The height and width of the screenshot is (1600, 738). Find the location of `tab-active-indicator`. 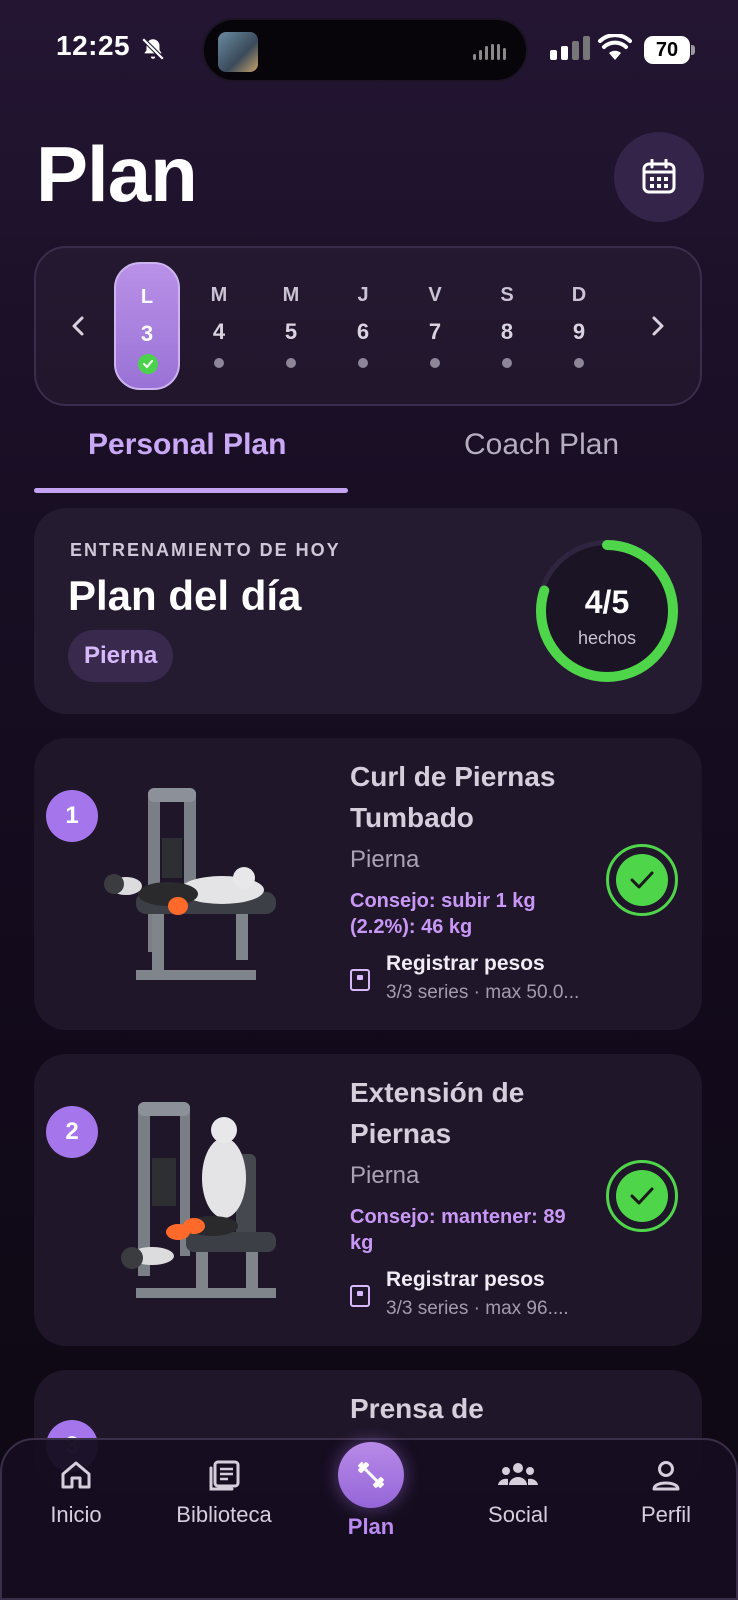

tab-active-indicator is located at coordinates (191, 490).